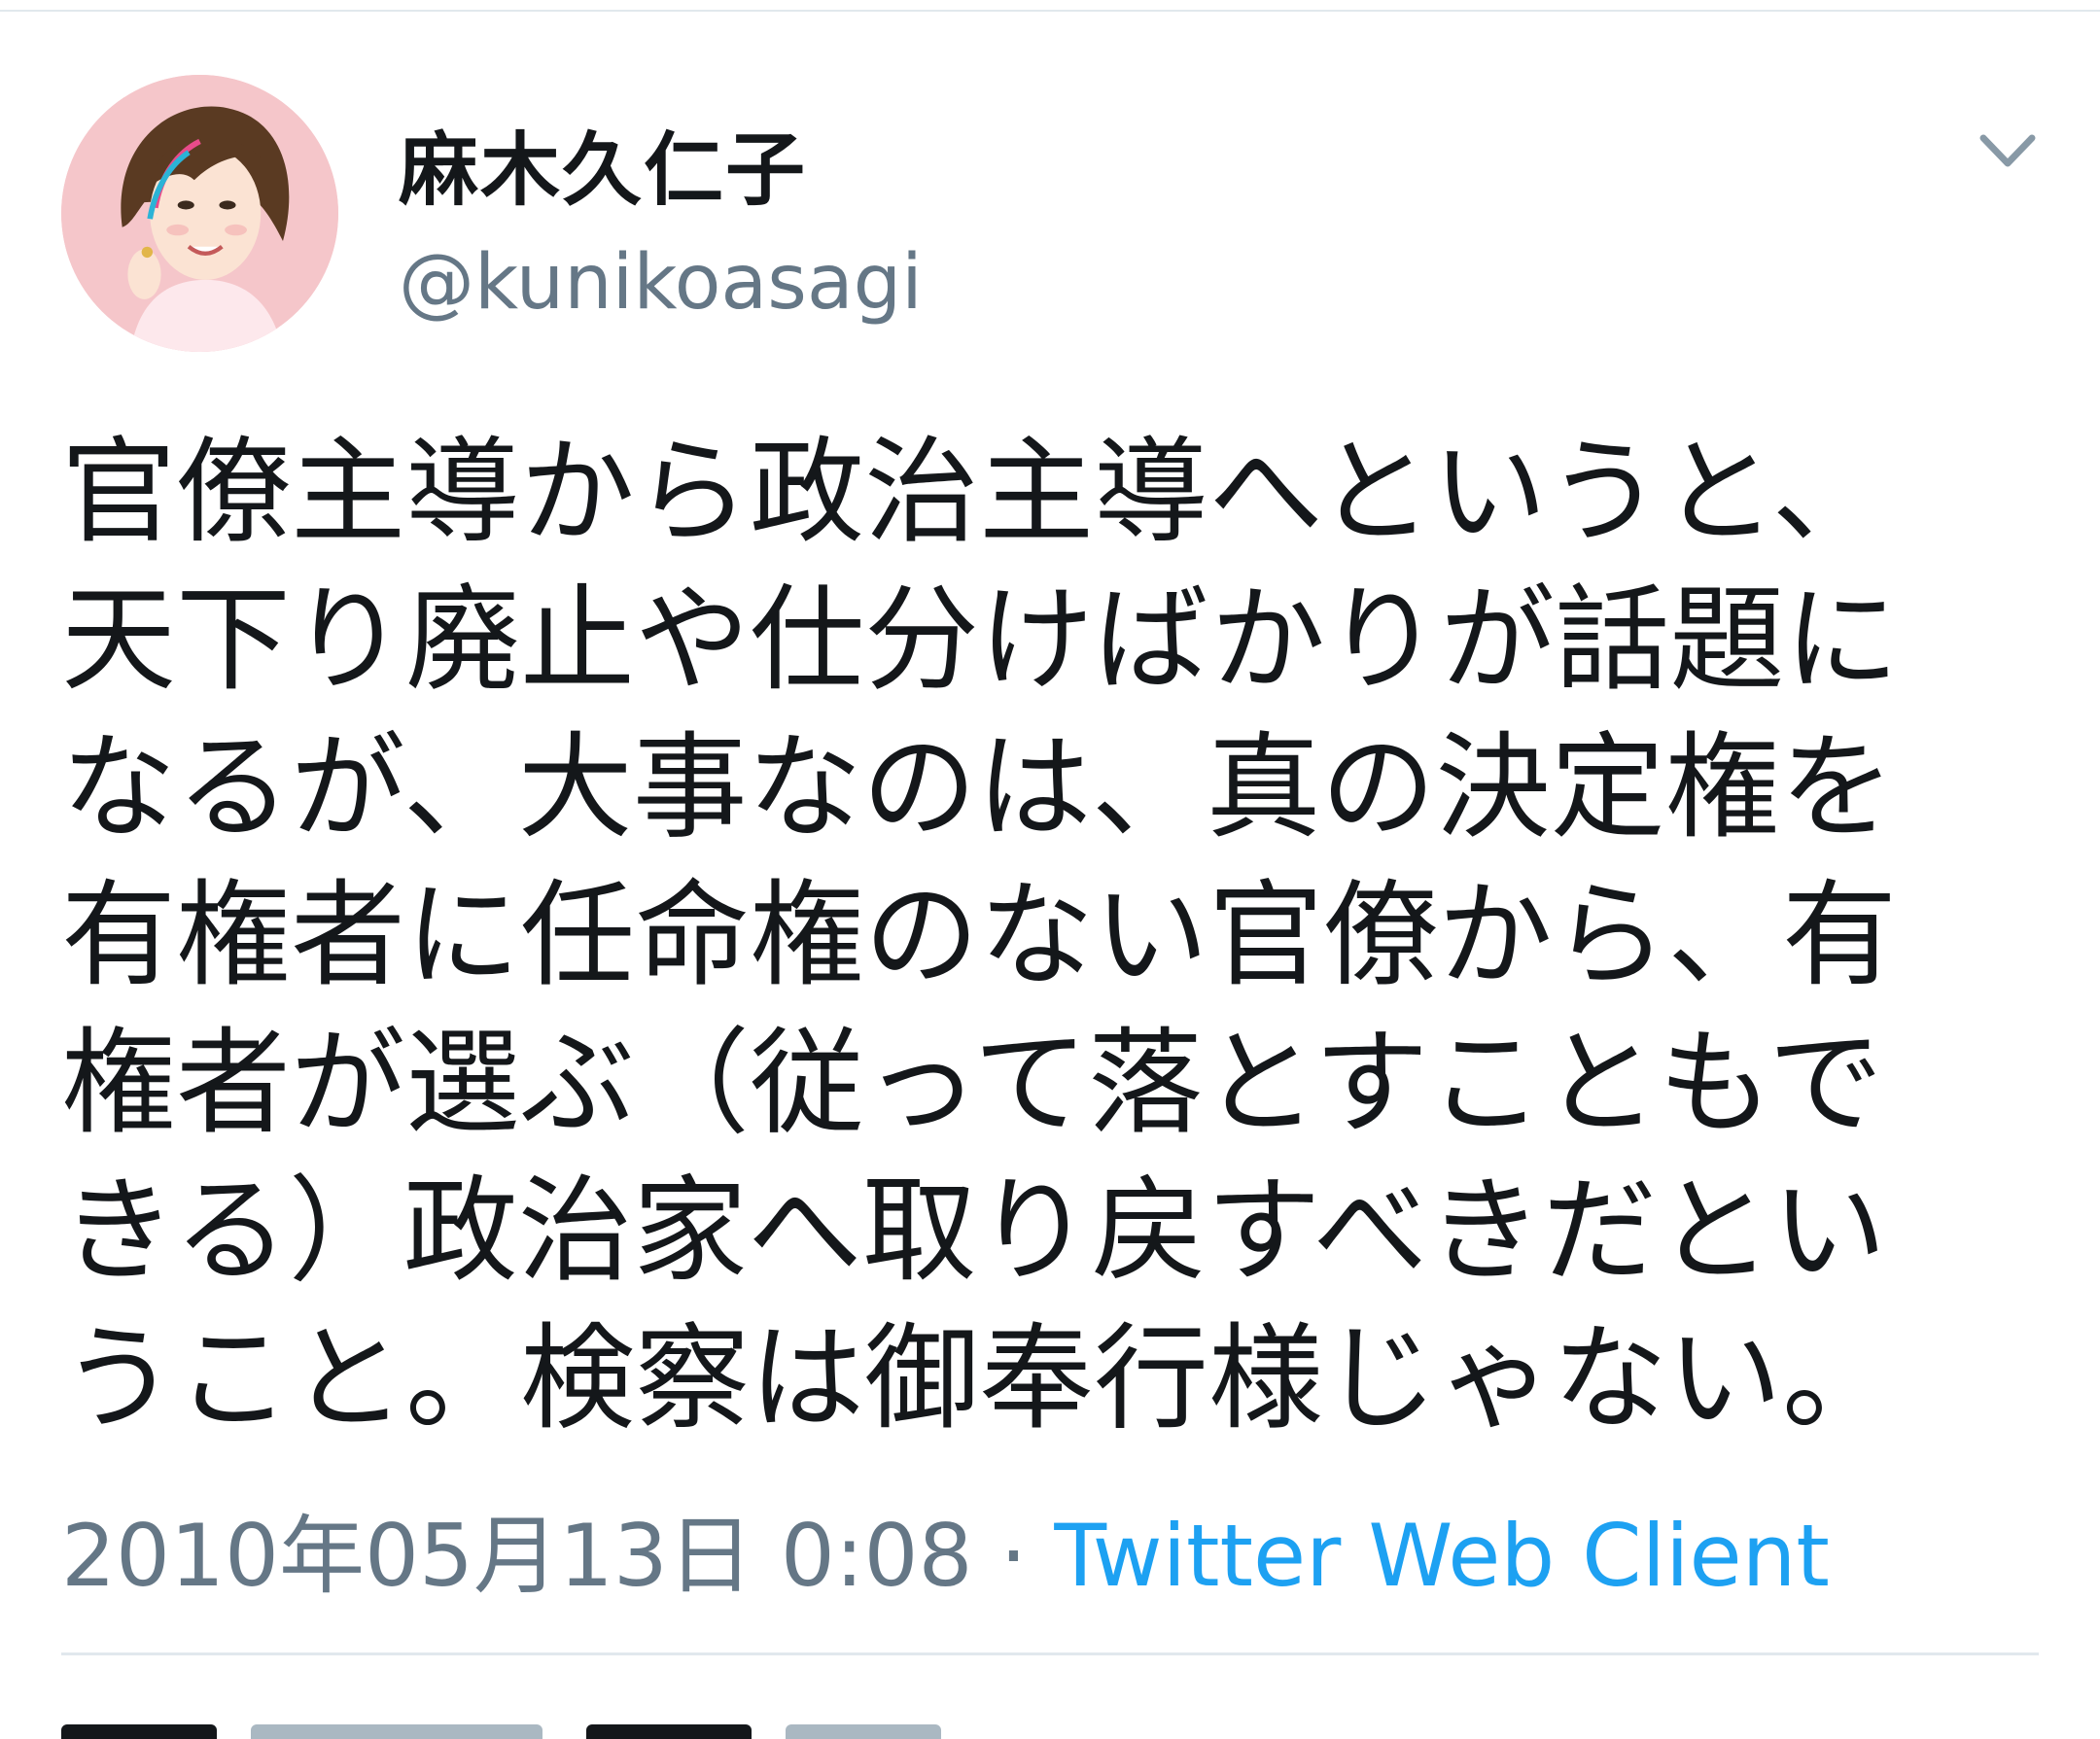 The width and height of the screenshot is (2100, 1739). What do you see at coordinates (139, 1731) in the screenshot?
I see `retweet-count-peek` at bounding box center [139, 1731].